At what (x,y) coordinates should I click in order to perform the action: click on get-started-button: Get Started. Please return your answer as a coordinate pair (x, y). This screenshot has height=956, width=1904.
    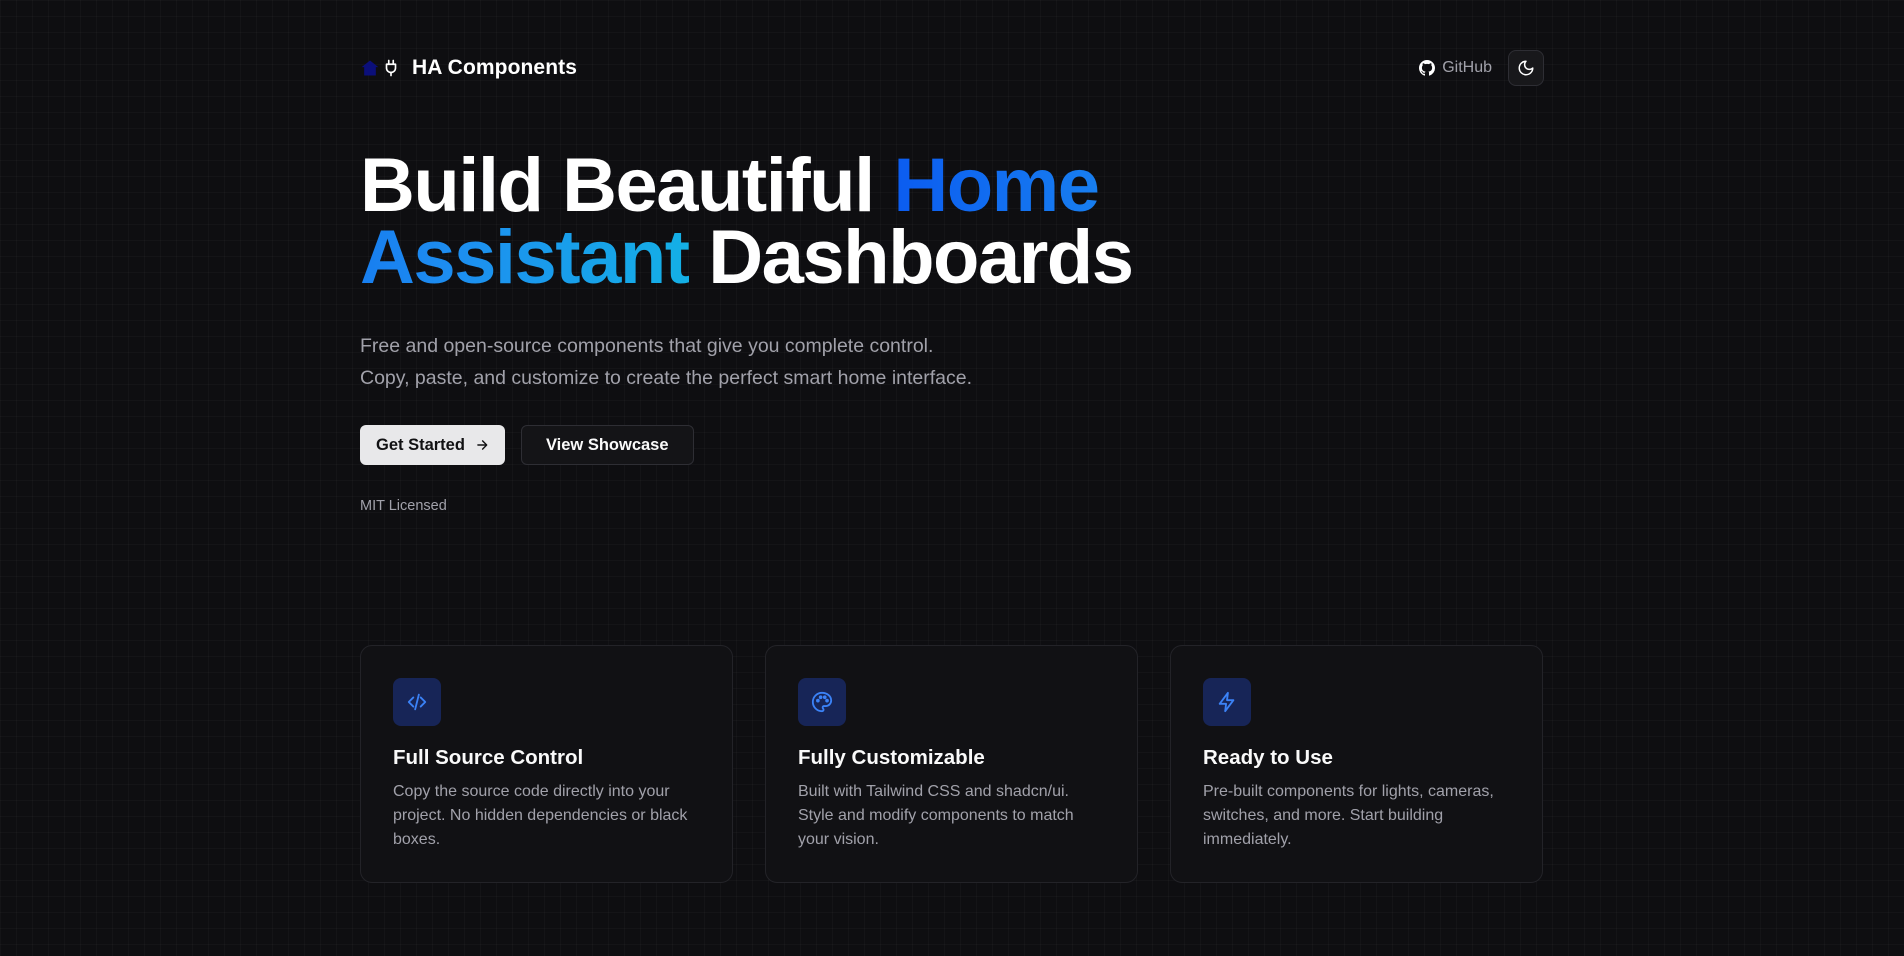
    Looking at the image, I should click on (432, 445).